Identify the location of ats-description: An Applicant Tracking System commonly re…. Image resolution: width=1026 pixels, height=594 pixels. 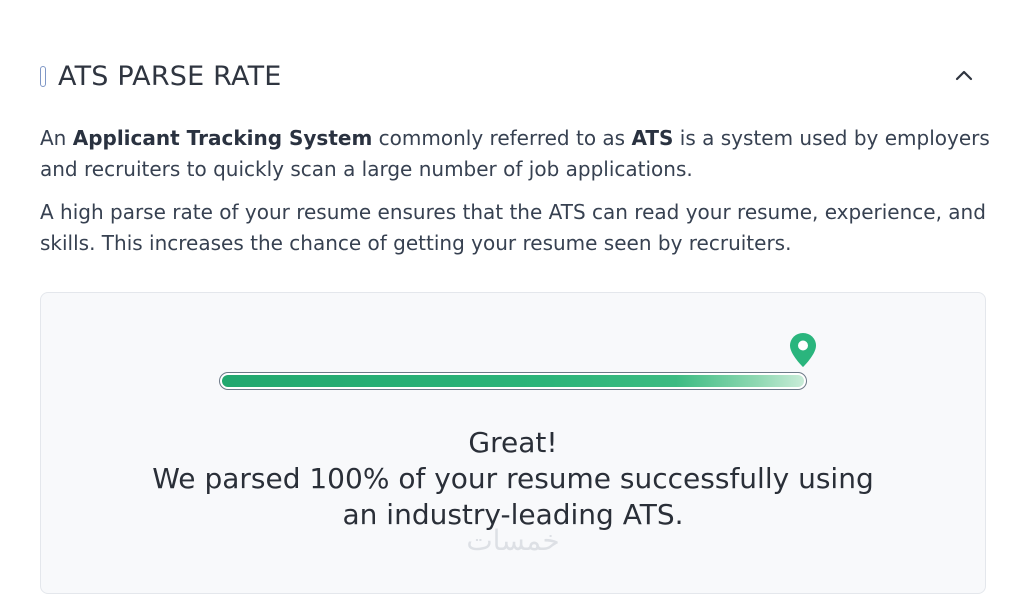
(515, 154).